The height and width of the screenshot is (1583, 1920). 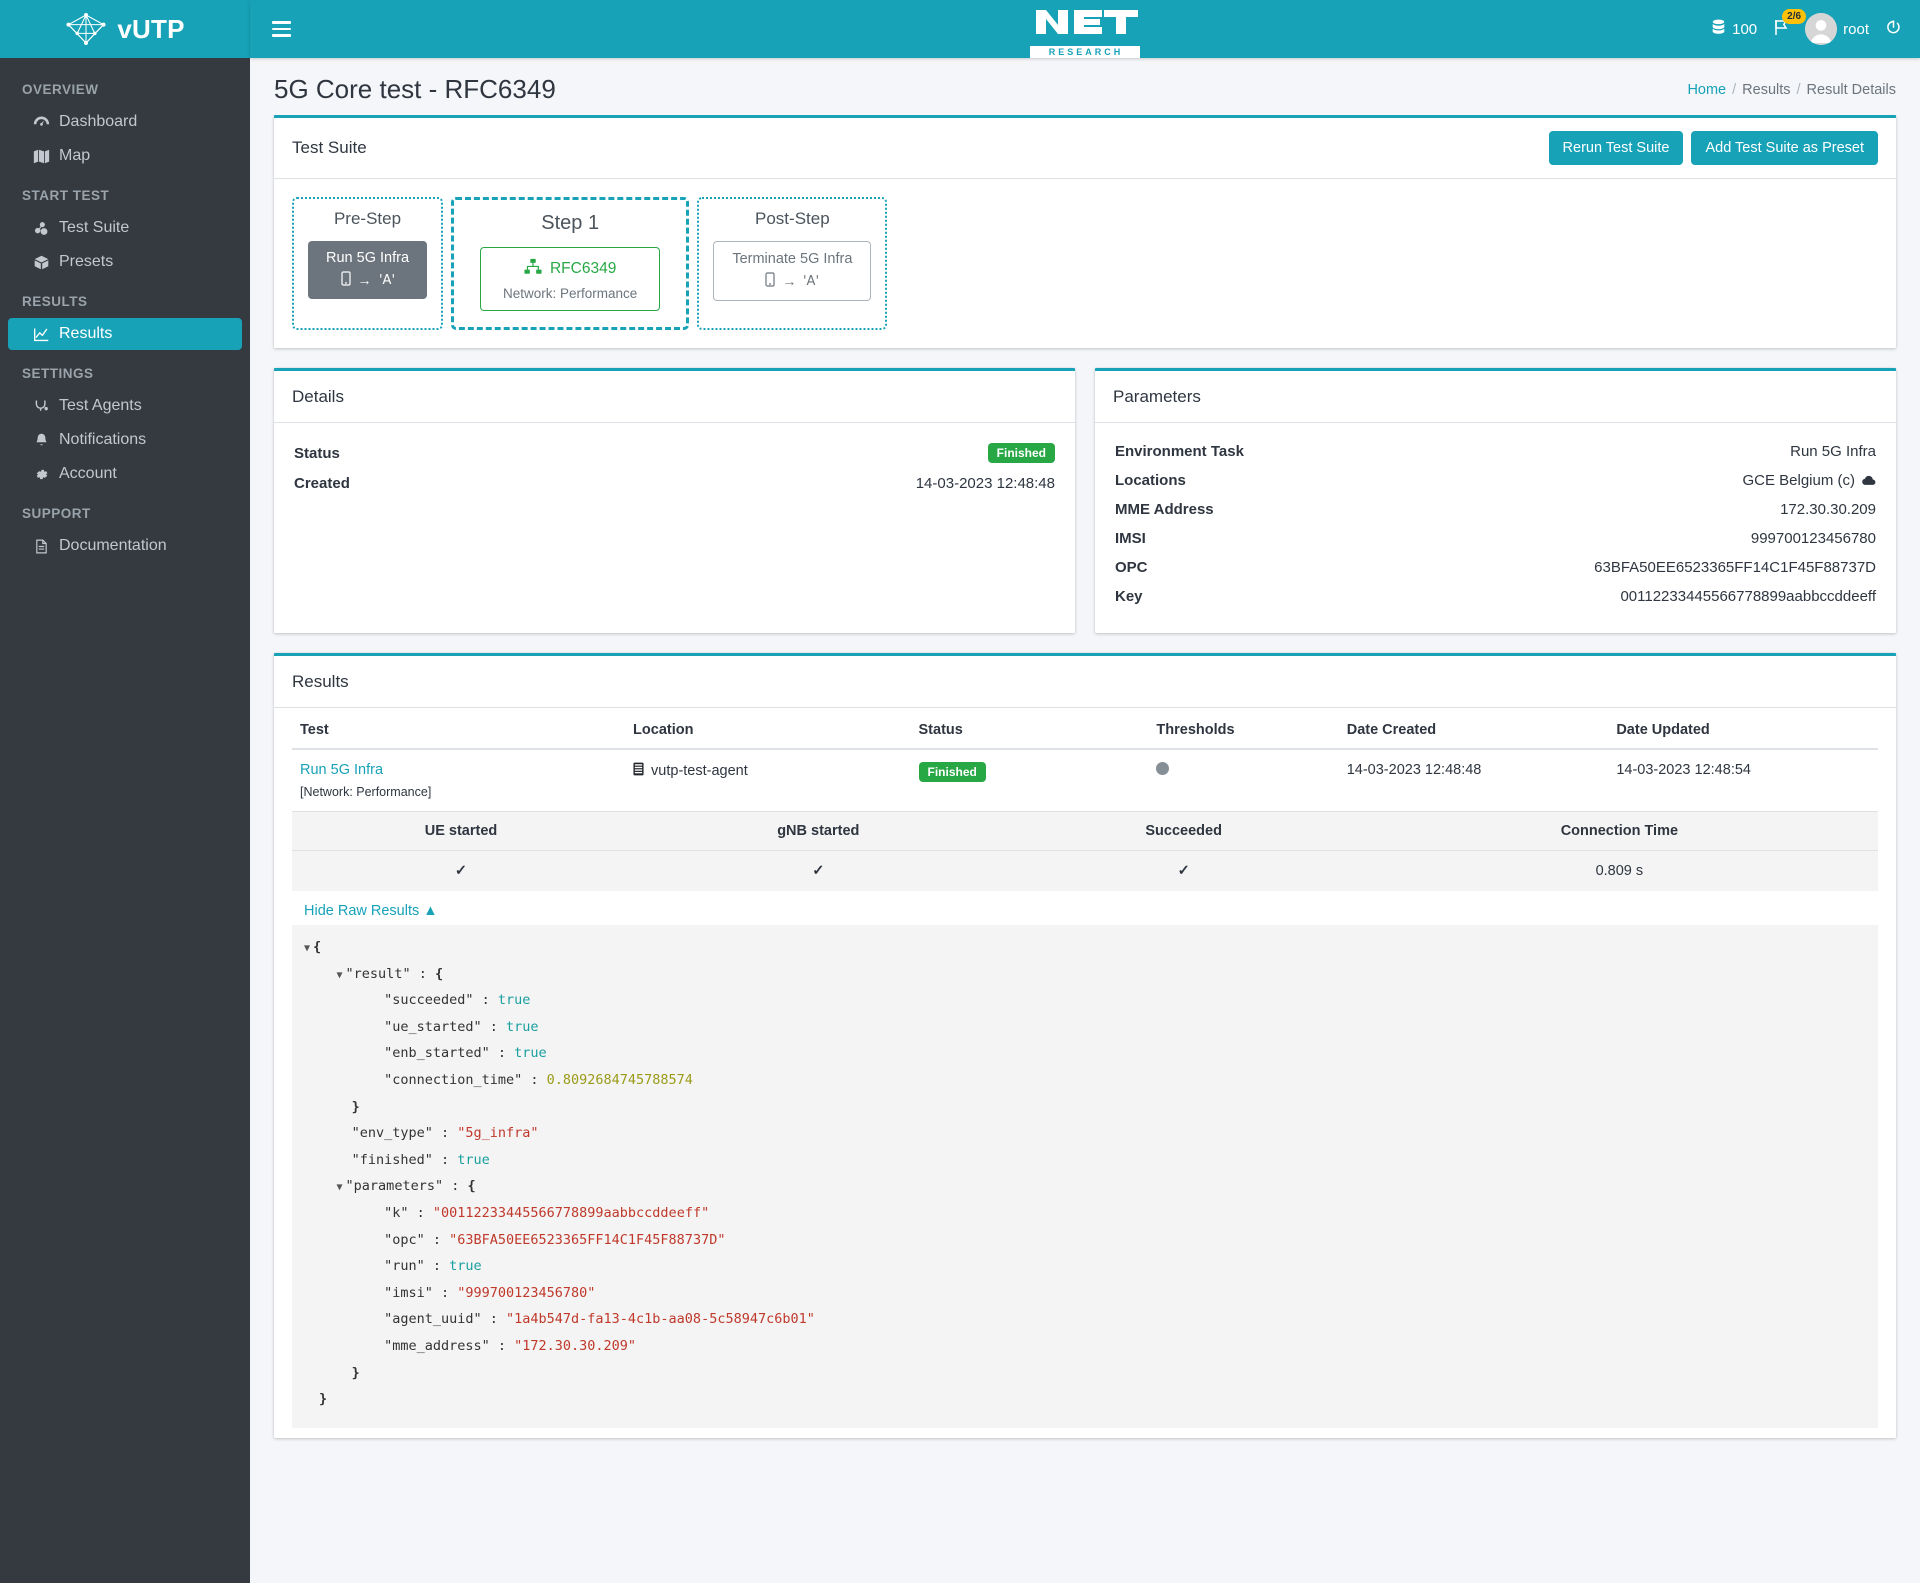 What do you see at coordinates (471, 1186) in the screenshot?
I see `json-token-punc: {` at bounding box center [471, 1186].